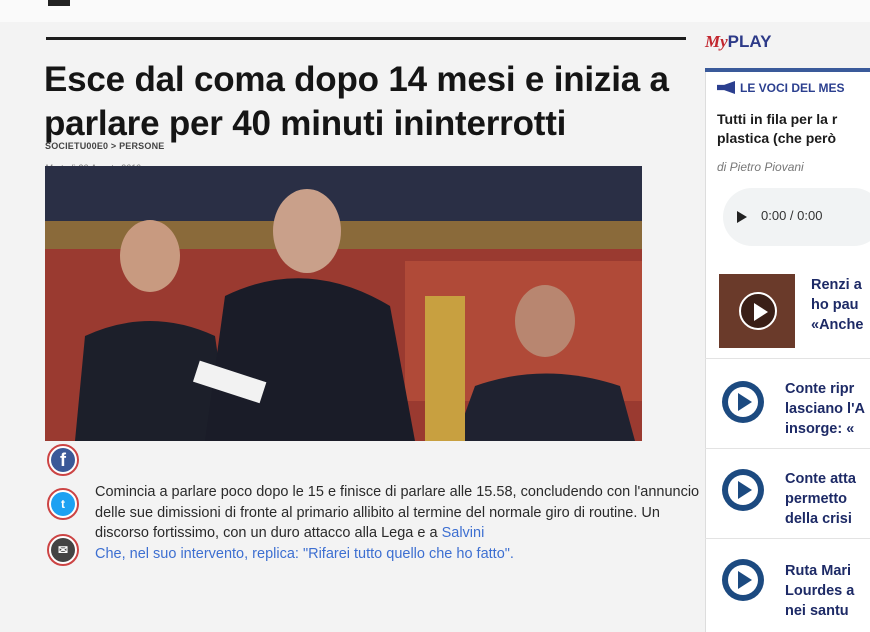 The image size is (870, 632). I want to click on play-icon, so click(742, 217).